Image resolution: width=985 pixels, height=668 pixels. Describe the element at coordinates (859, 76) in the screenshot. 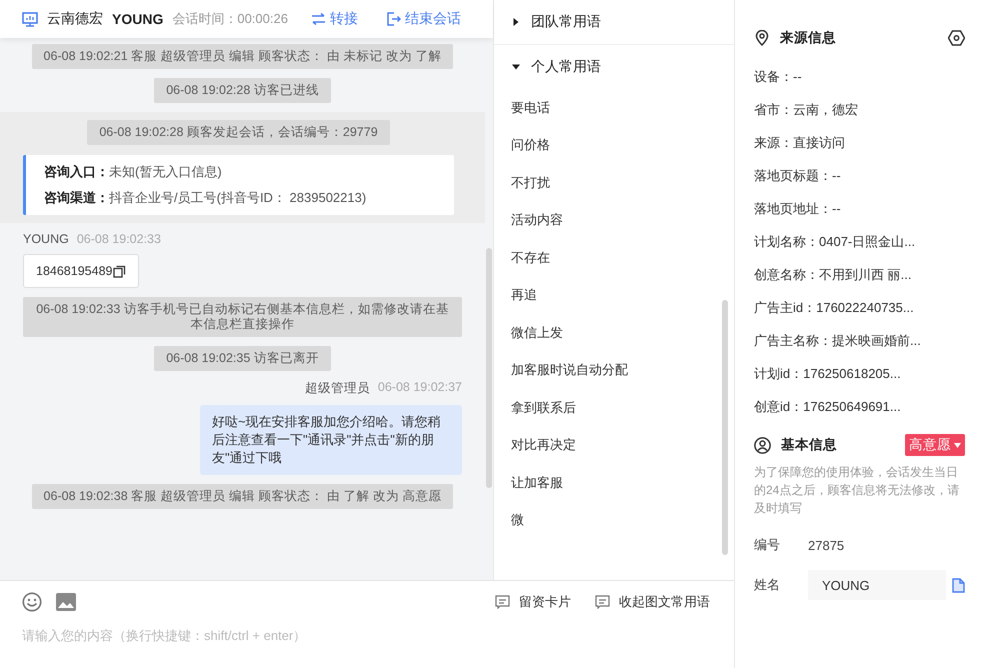

I see `source-field: 设备：--` at that location.